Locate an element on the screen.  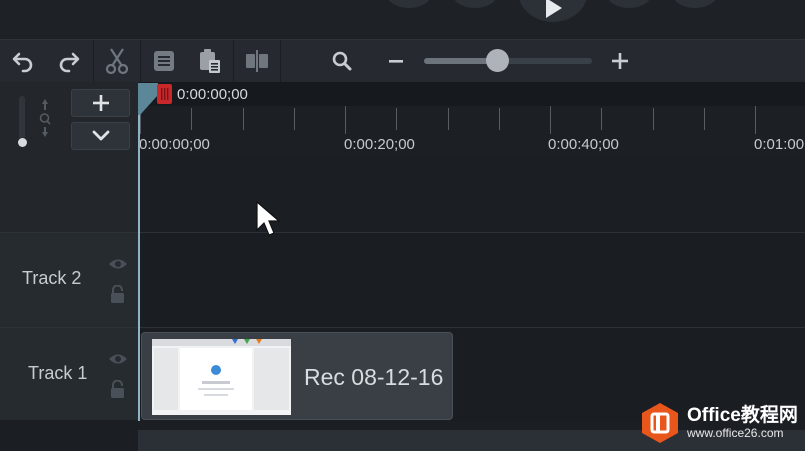
split-icon is located at coordinates (257, 61).